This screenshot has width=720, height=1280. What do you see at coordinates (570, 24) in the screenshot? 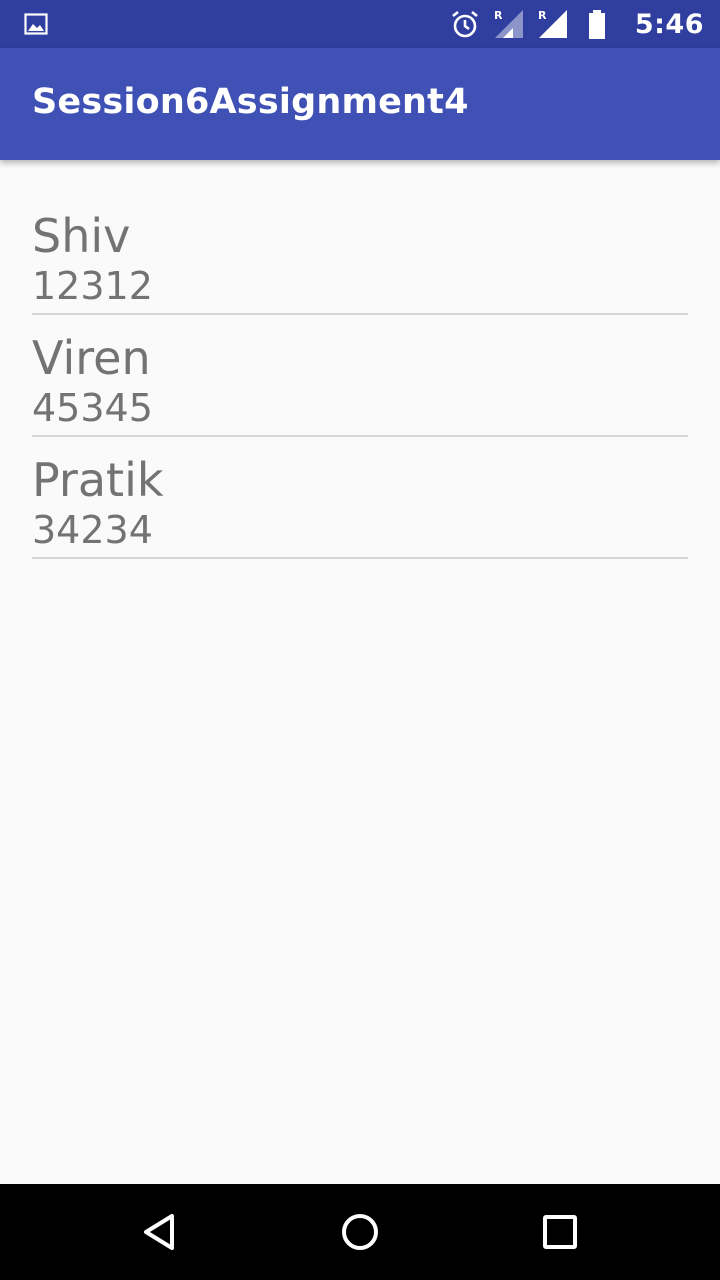
I see `status-icons: R R 5:46` at bounding box center [570, 24].